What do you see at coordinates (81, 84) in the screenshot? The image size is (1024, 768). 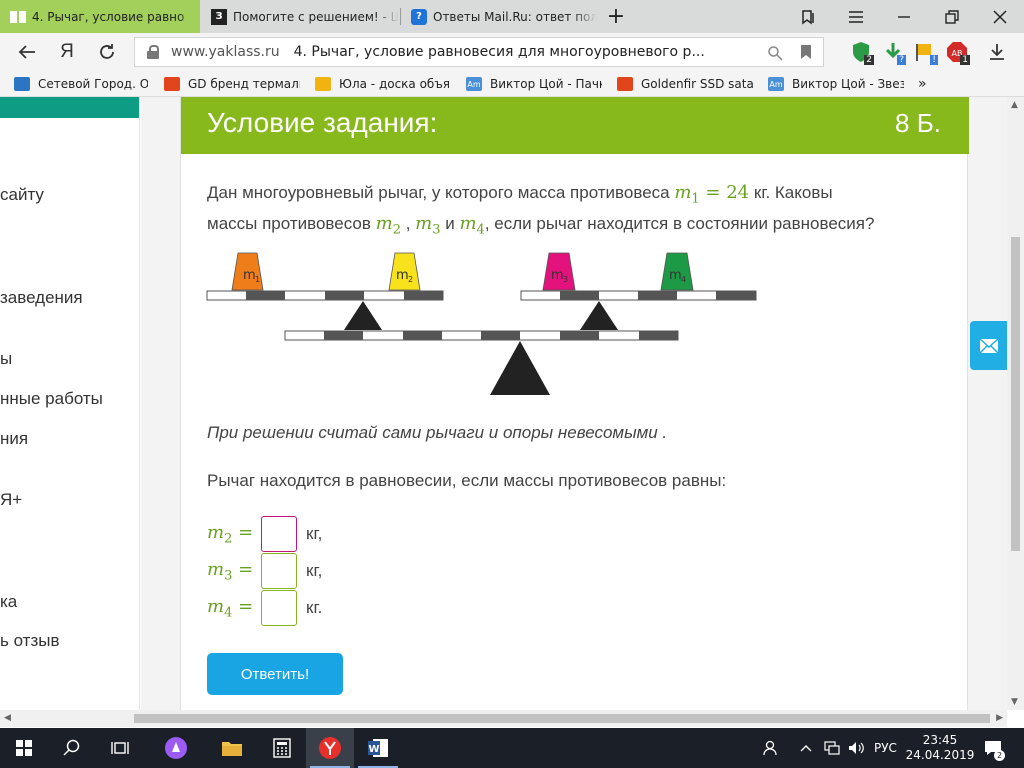 I see `bookmark-item: Сетевой Город. Об` at bounding box center [81, 84].